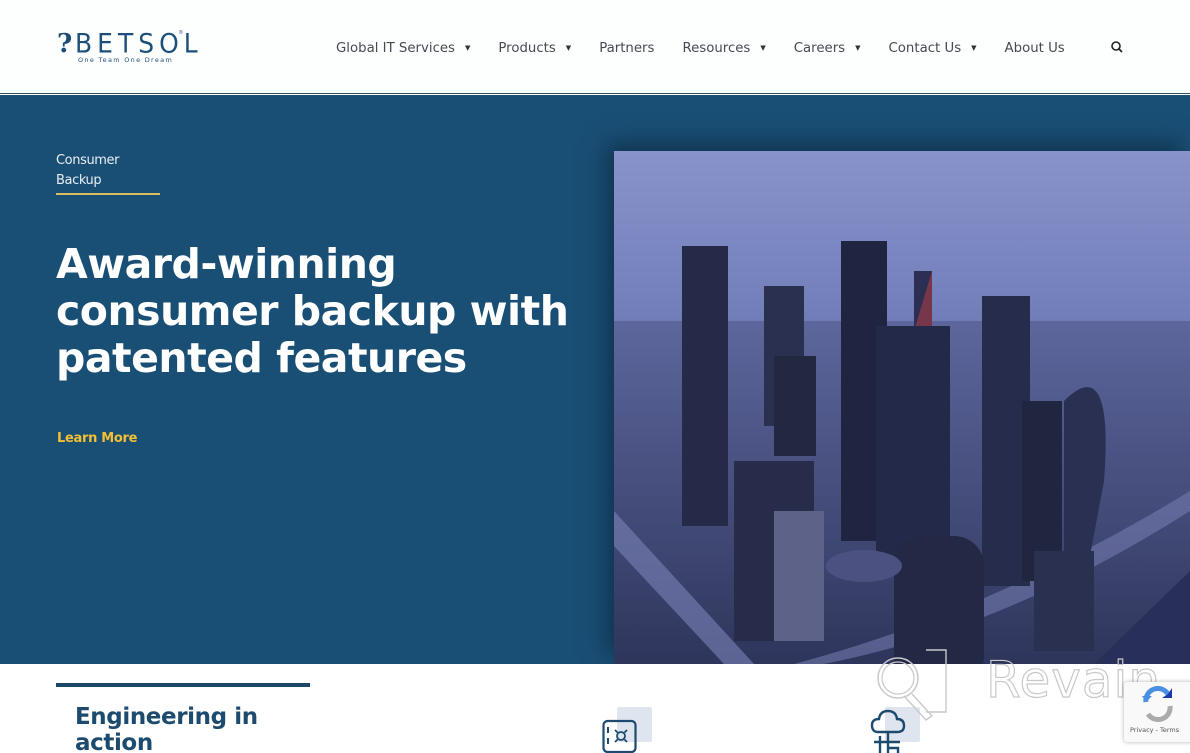 The height and width of the screenshot is (753, 1190). I want to click on nav-label: Global IT Services, so click(395, 48).